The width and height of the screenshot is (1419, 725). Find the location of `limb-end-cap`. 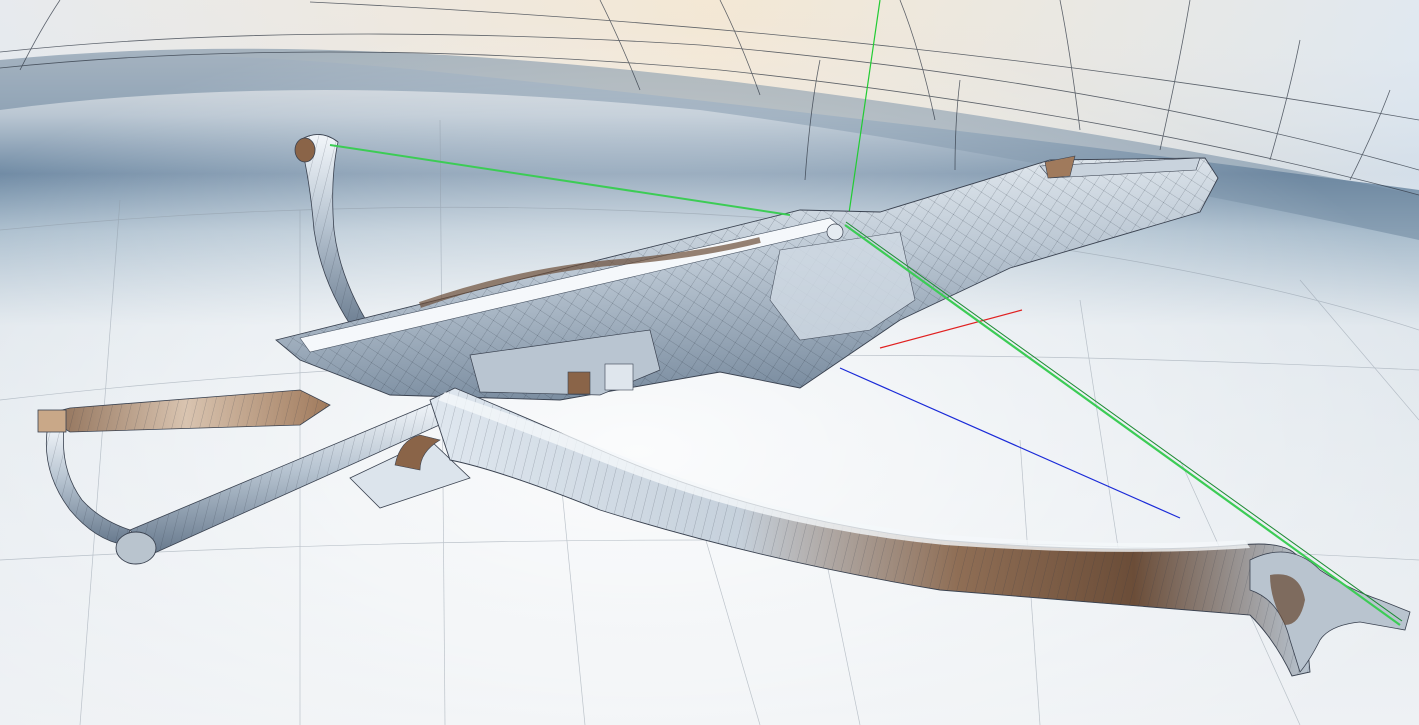

limb-end-cap is located at coordinates (136, 548).